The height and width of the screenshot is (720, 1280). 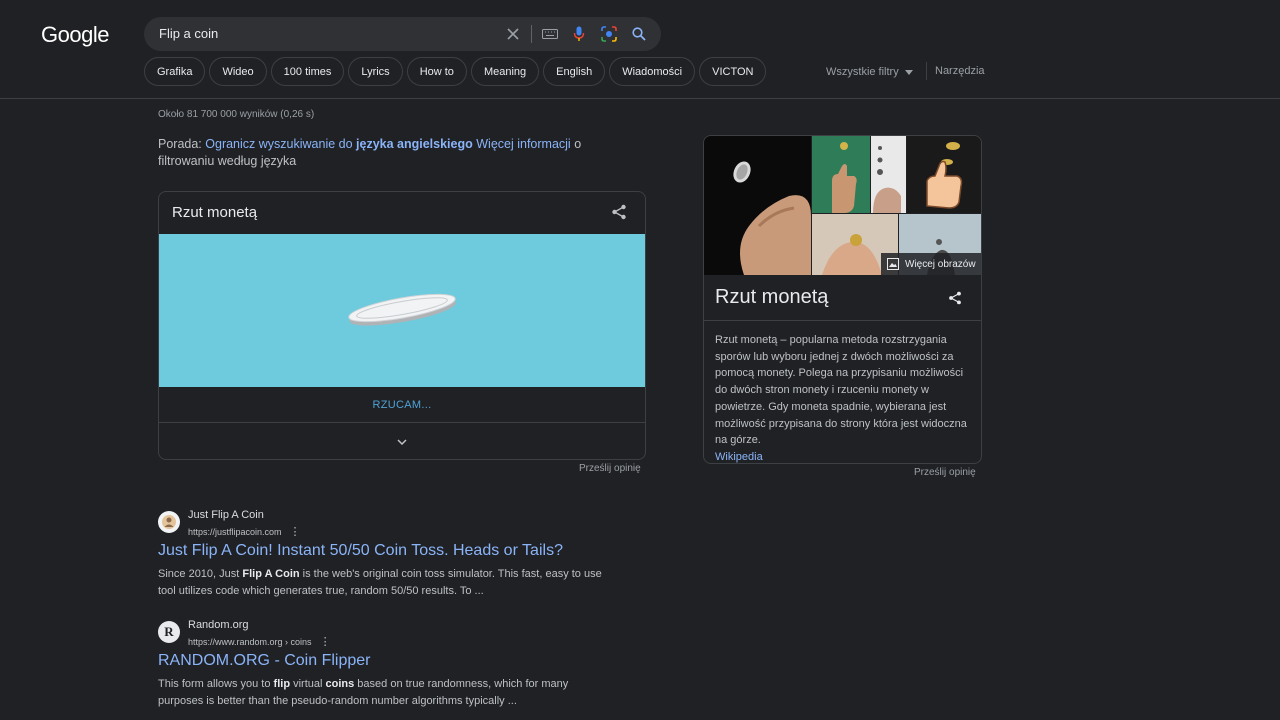 I want to click on image-icon, so click(x=893, y=264).